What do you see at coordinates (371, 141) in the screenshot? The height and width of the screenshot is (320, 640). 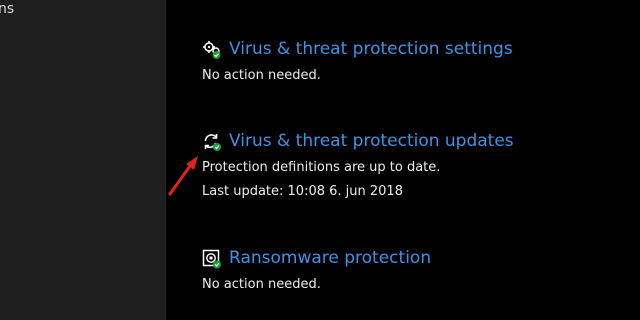 I see `virus-threat-updates-link: Virus & threat protection updates` at bounding box center [371, 141].